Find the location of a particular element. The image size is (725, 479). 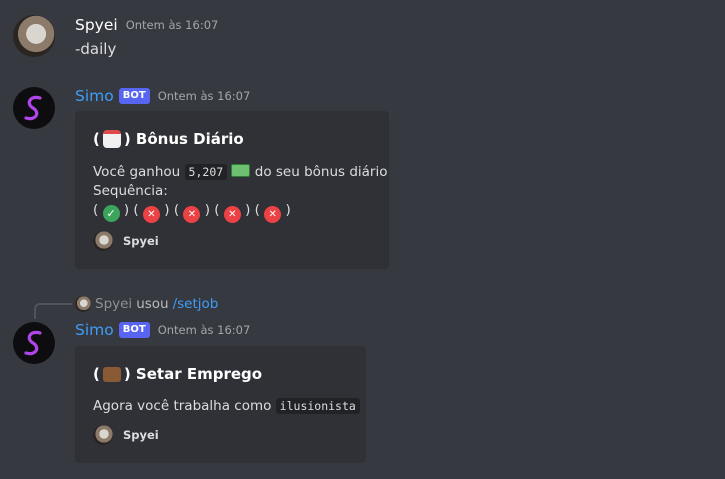

streak-row: ( ✓ ) ( ✕ ) ( ✕ ) ( ✕ ) ( ✕ ) is located at coordinates (192, 212).